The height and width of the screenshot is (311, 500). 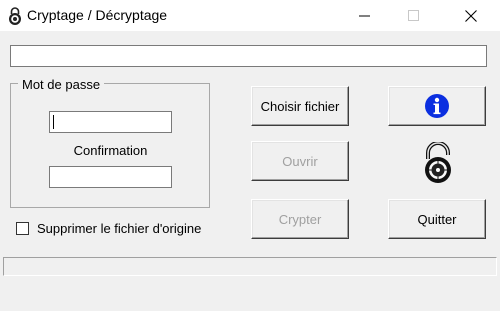 What do you see at coordinates (61, 84) in the screenshot?
I see `password-group-label: Mot de passe` at bounding box center [61, 84].